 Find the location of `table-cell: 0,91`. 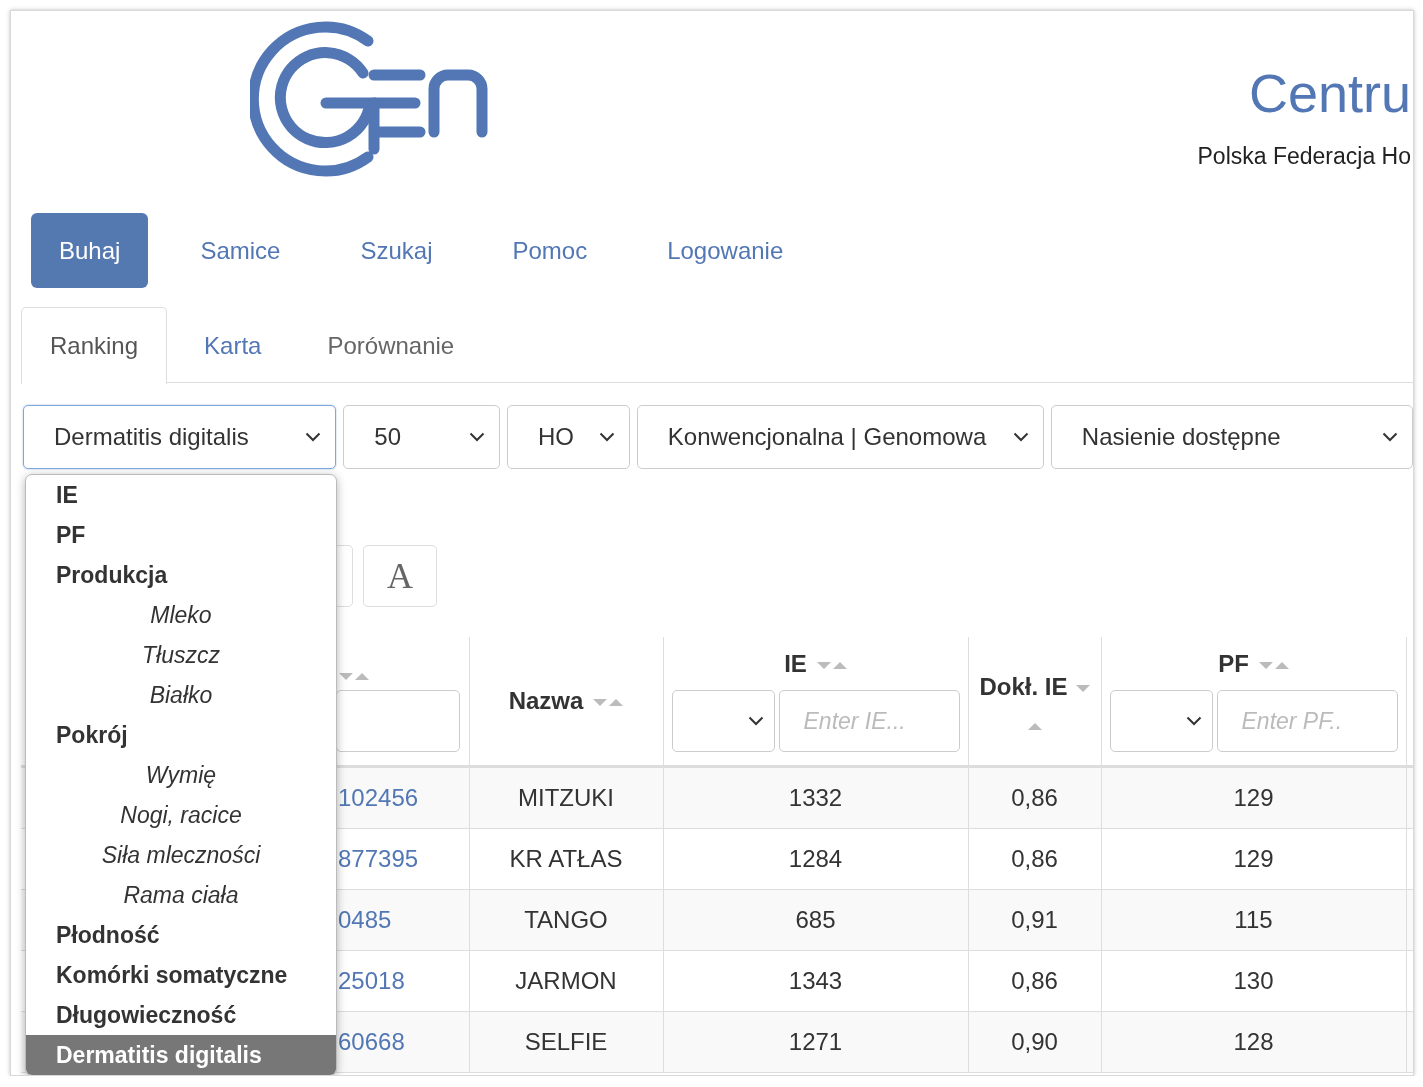

table-cell: 0,91 is located at coordinates (1034, 919).